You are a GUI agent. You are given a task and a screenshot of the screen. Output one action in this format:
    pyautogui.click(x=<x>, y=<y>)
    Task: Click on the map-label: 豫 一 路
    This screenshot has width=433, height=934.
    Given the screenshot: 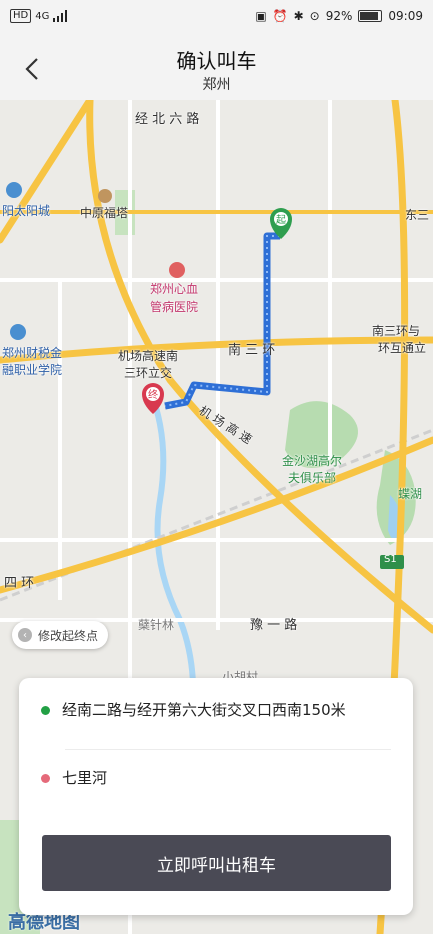 What is the action you would take?
    pyautogui.click(x=274, y=625)
    